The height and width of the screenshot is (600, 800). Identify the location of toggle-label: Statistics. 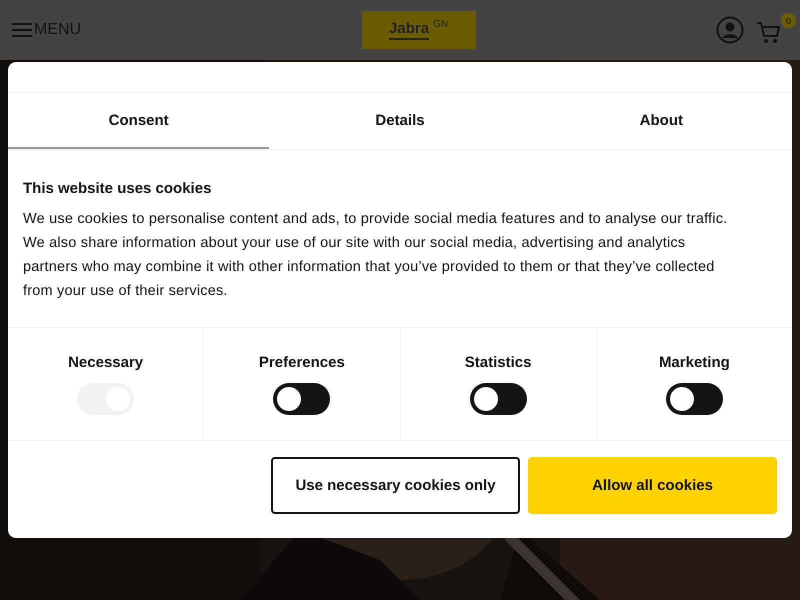
(498, 362).